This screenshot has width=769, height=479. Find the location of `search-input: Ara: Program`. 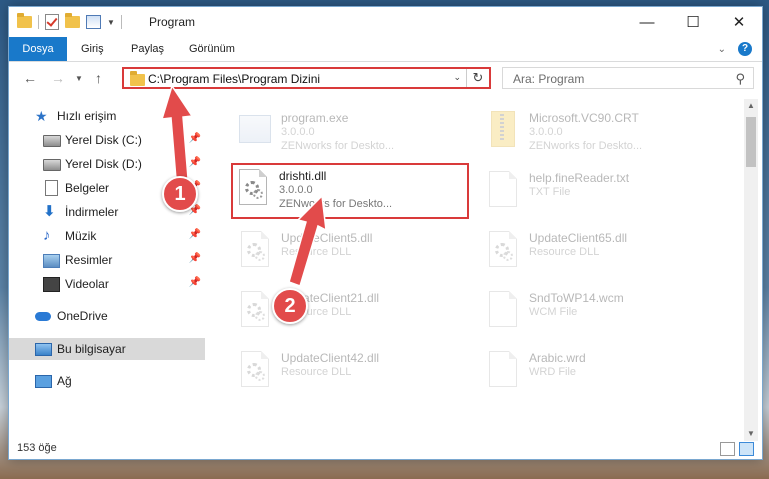

search-input: Ara: Program is located at coordinates (548, 79).